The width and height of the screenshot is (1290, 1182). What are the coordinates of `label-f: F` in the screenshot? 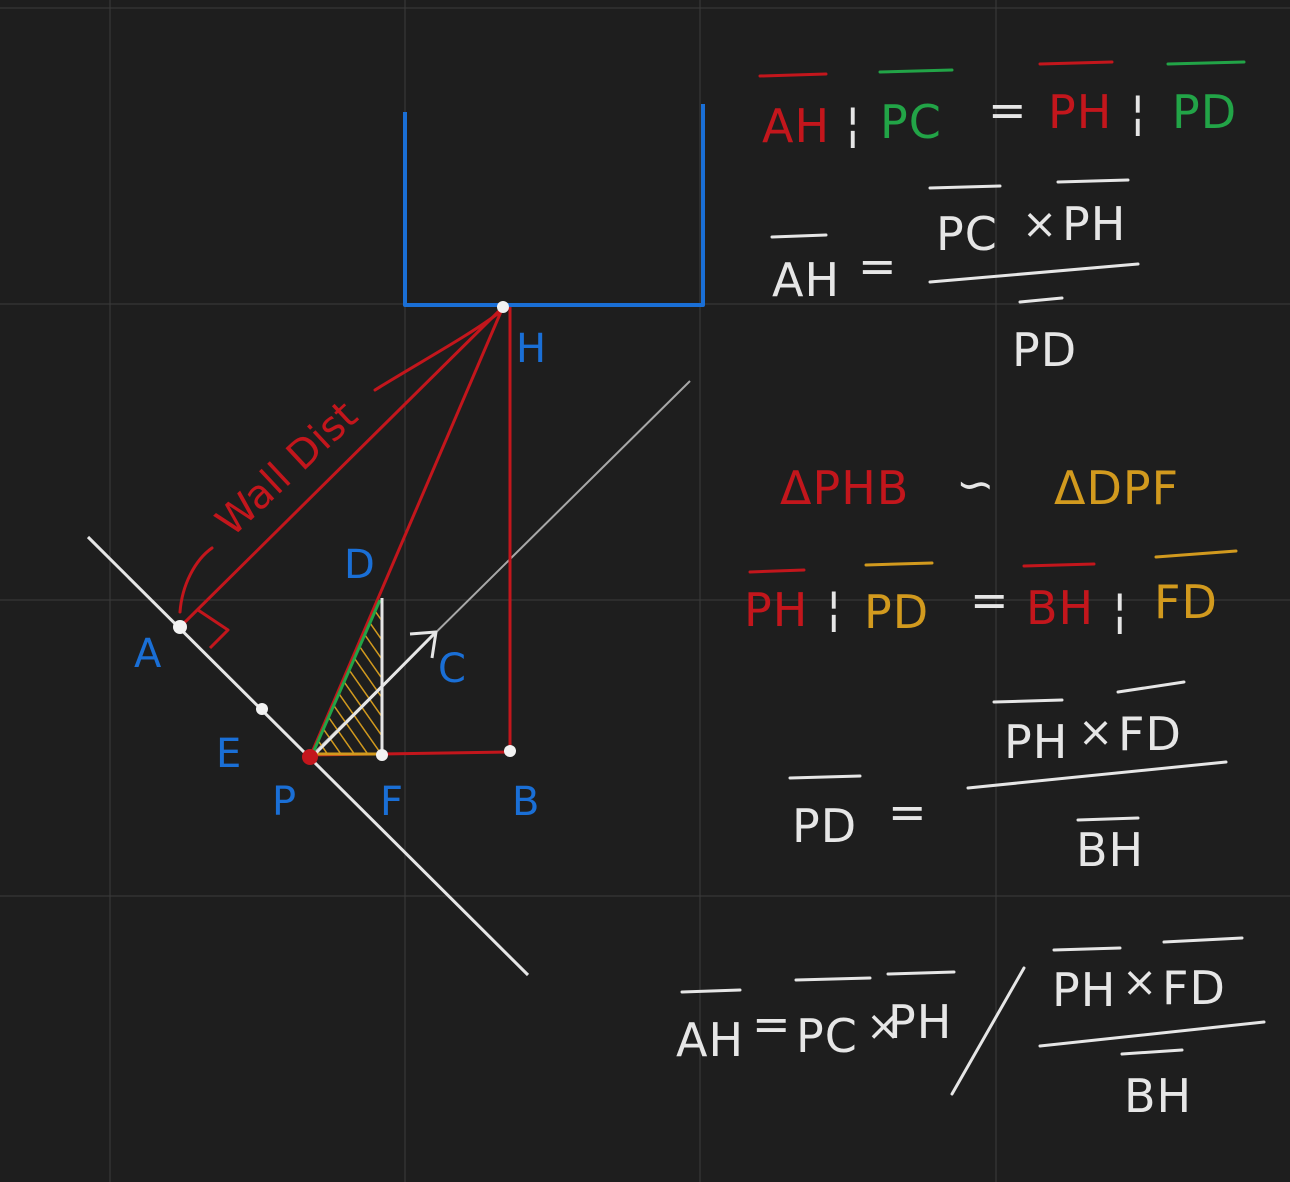 It's located at (391, 802).